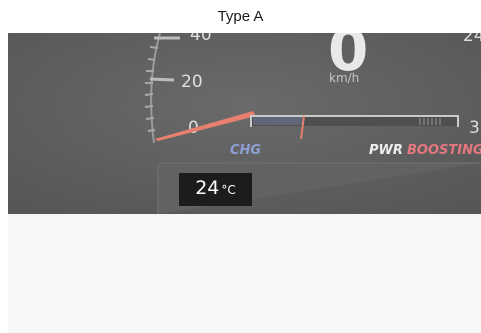 The image size is (481, 333). Describe the element at coordinates (240, 16) in the screenshot. I see `figure-caption: Type A` at that location.